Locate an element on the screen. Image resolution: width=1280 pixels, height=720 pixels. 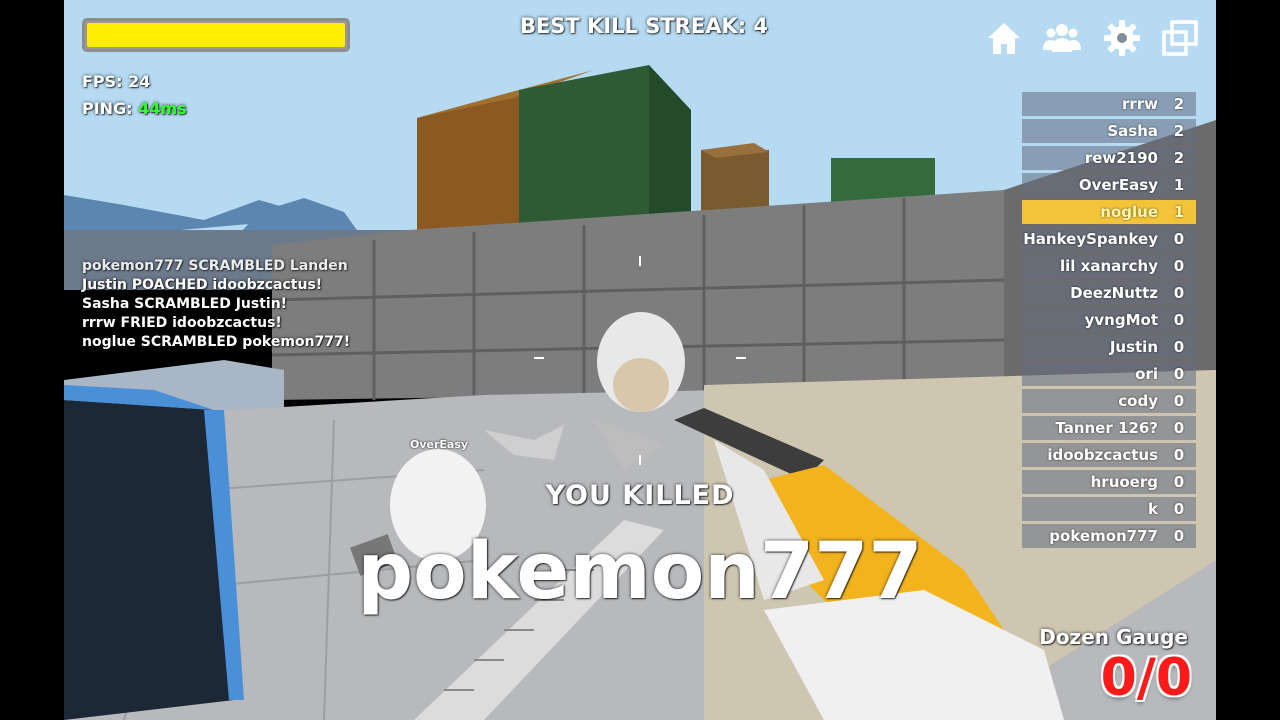
player-nametag: OverEasy is located at coordinates (439, 444).